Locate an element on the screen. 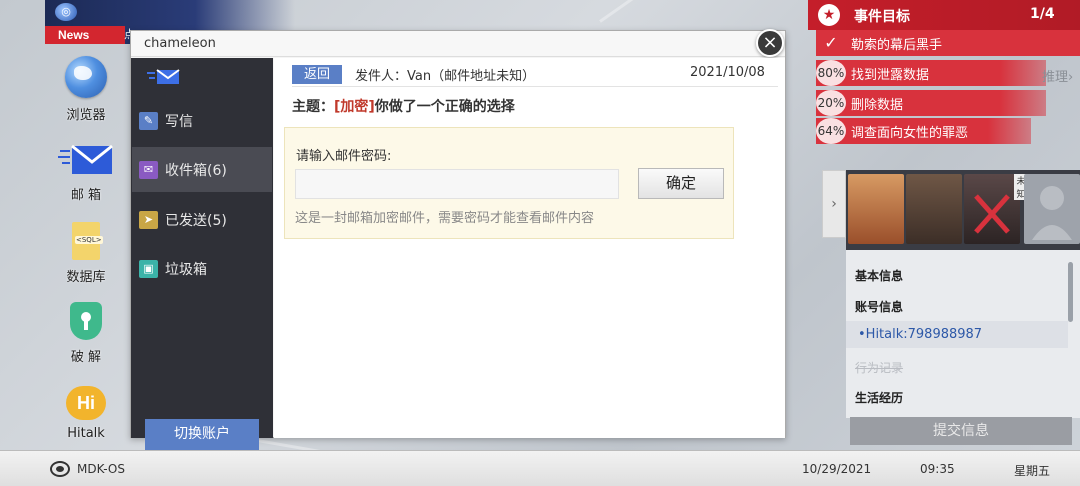 The height and width of the screenshot is (486, 1080). desktop-icon-label: 邮 箱 is located at coordinates (86, 195).